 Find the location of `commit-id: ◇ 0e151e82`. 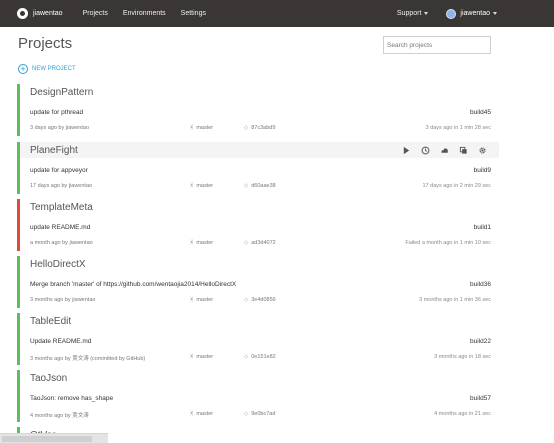

commit-id: ◇ 0e151e82 is located at coordinates (260, 357).